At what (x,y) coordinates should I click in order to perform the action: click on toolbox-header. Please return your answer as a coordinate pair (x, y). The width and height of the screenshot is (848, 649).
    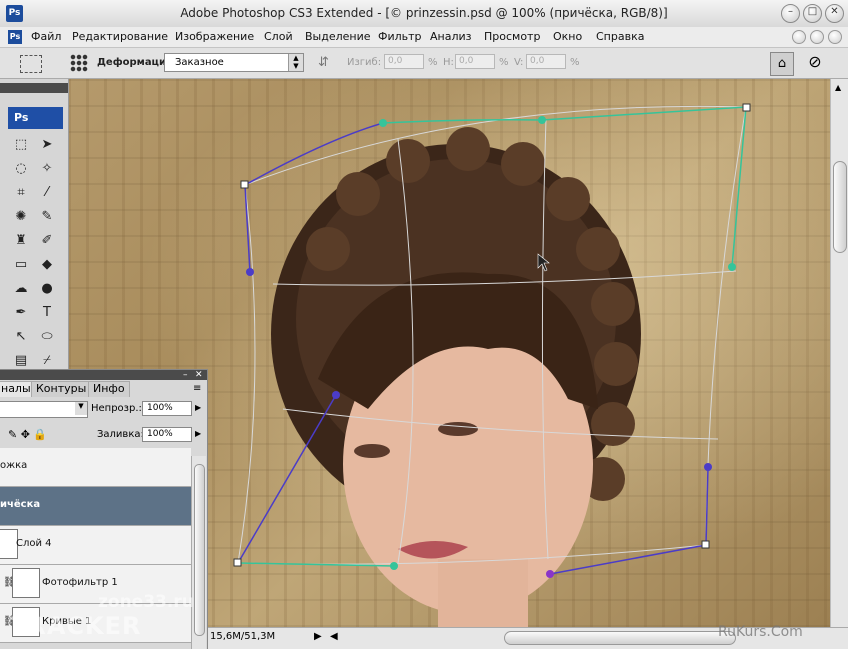
    Looking at the image, I should click on (34, 88).